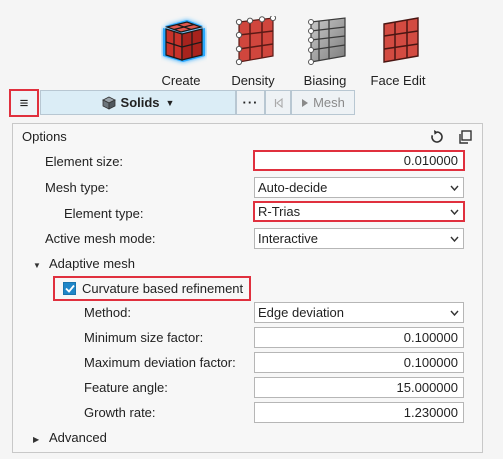  Describe the element at coordinates (181, 80) in the screenshot. I see `create-label: Create` at that location.